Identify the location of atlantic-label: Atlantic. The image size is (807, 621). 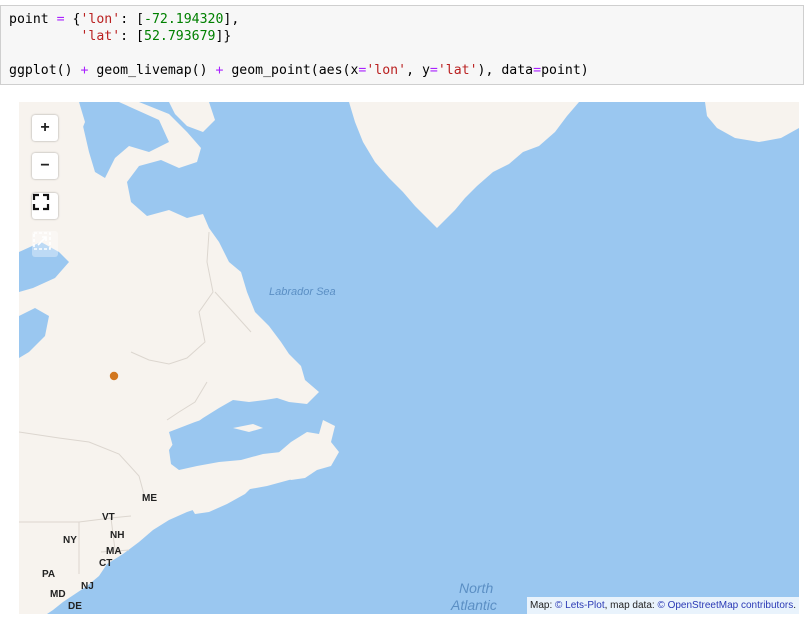
(474, 605).